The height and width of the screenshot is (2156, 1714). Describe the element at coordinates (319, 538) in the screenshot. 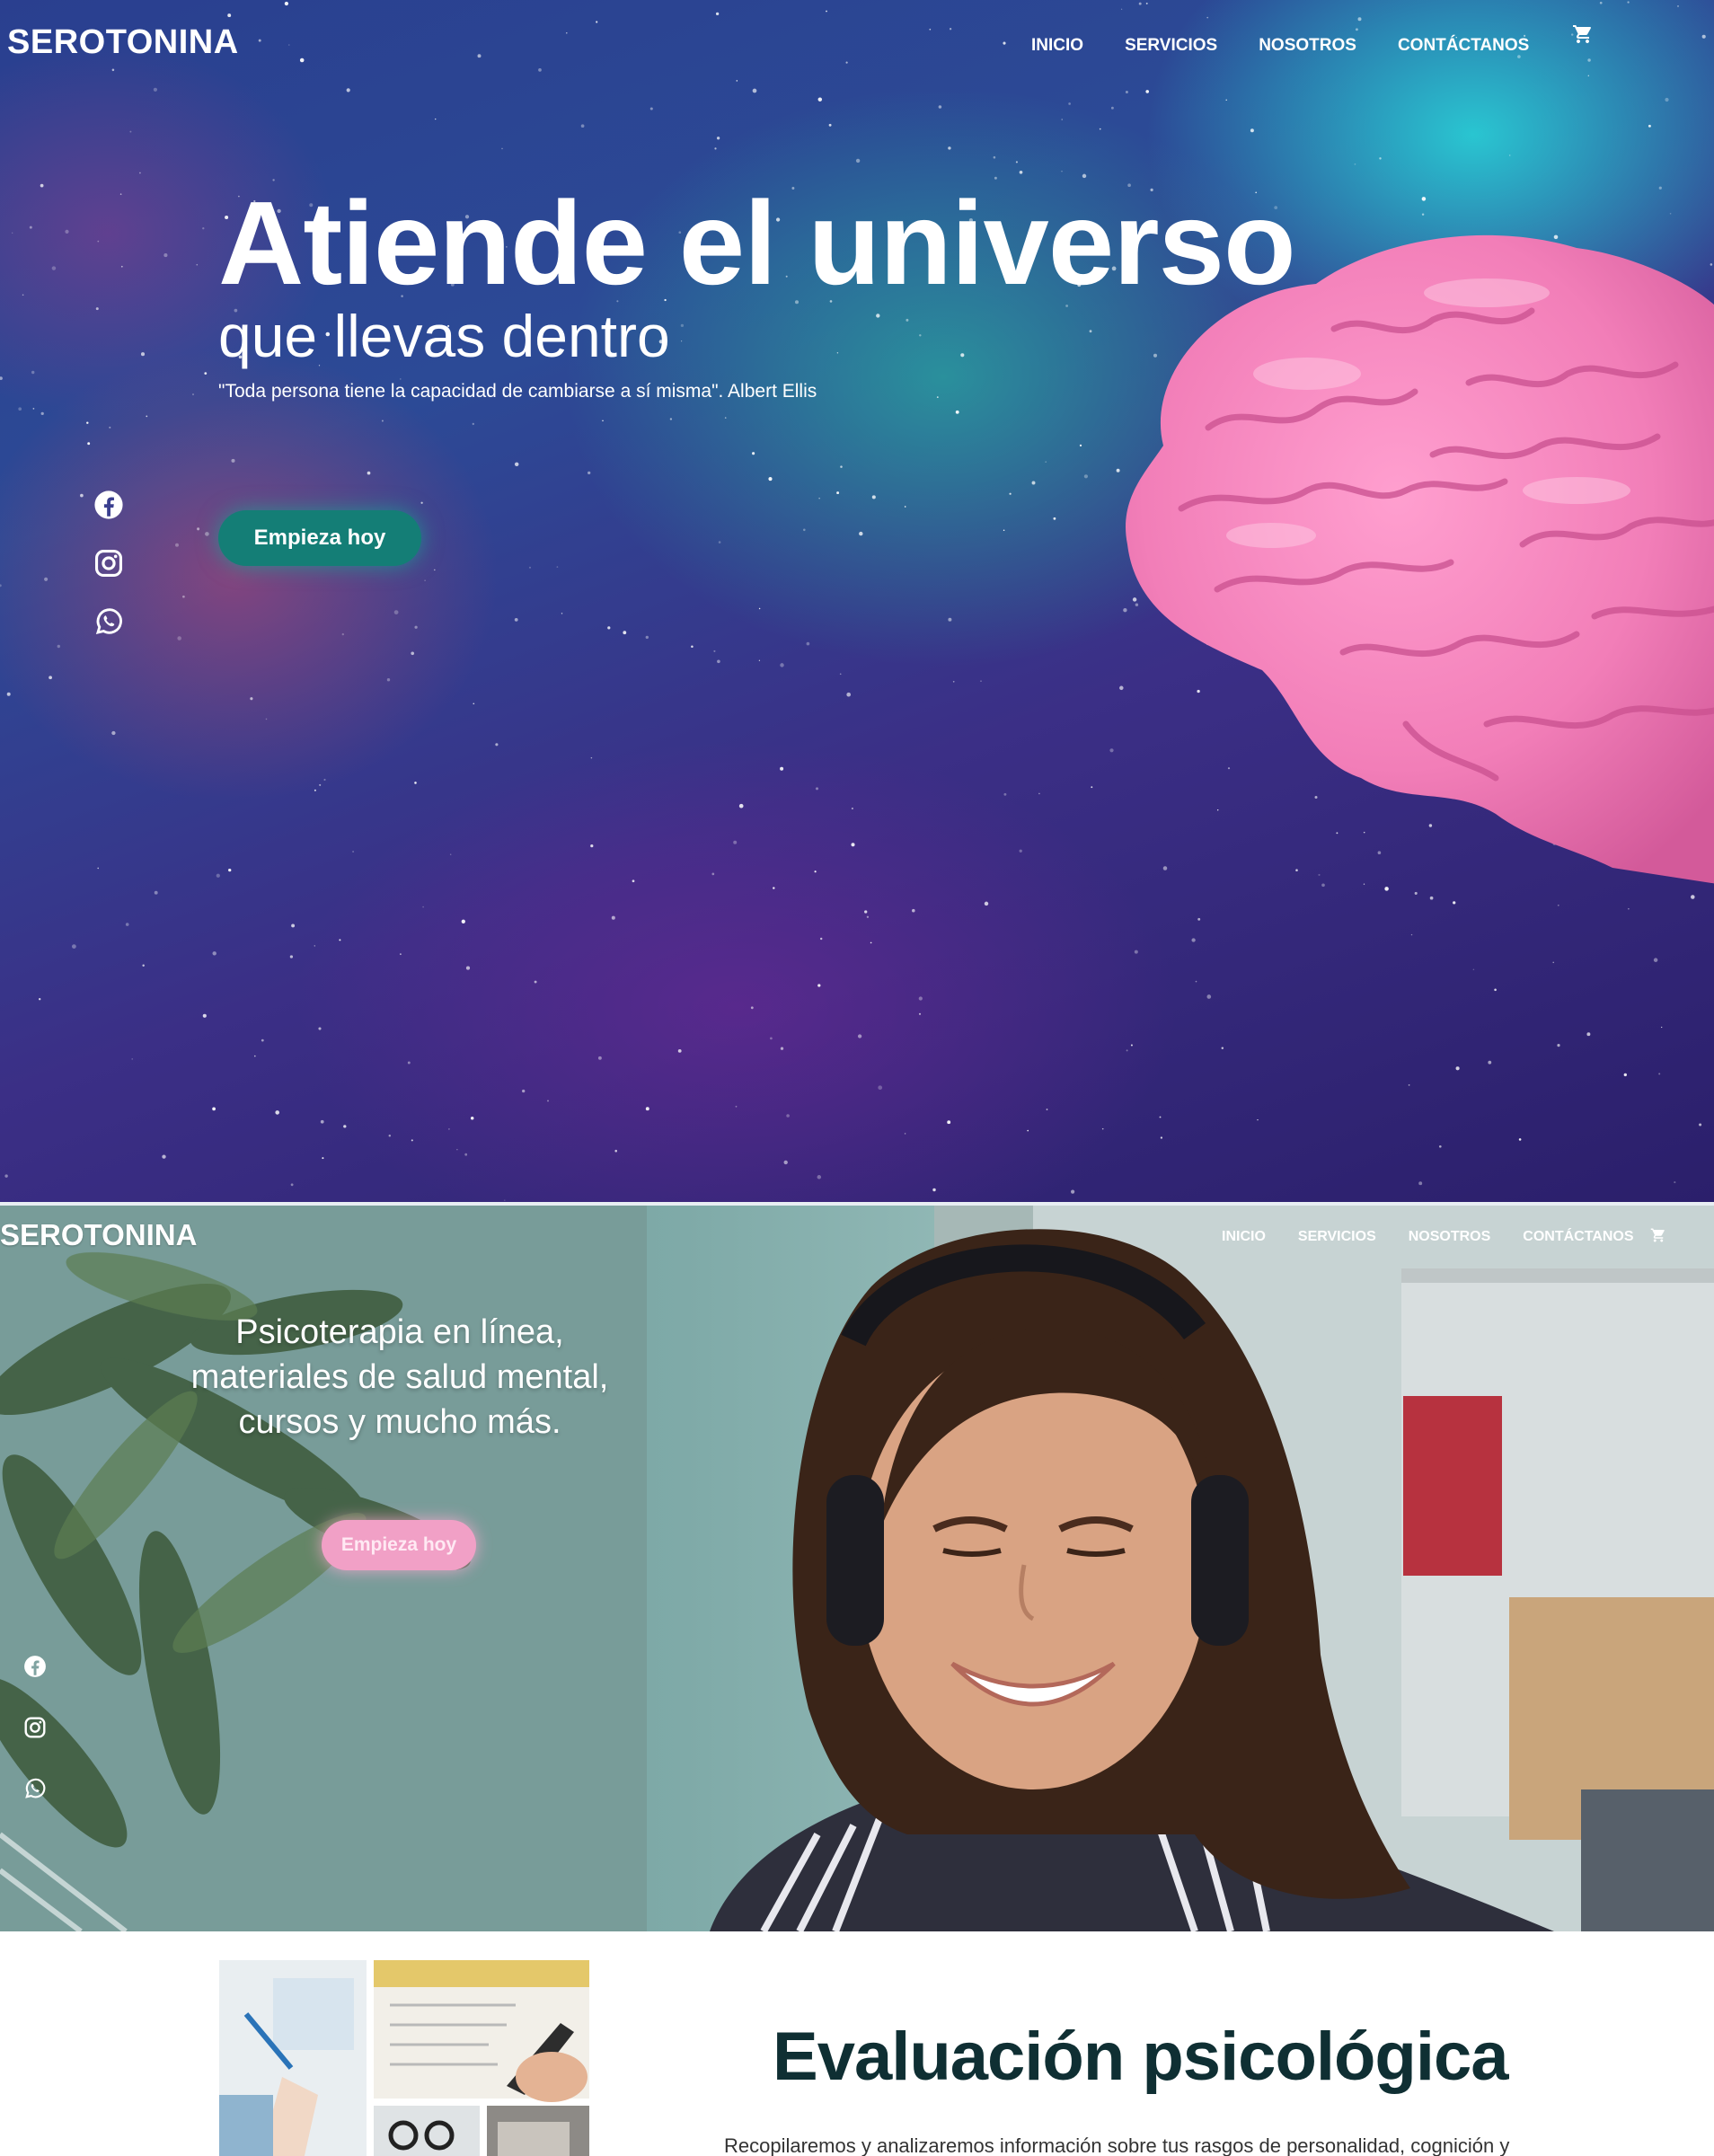

I see `start-today-button: Empieza hoy` at that location.